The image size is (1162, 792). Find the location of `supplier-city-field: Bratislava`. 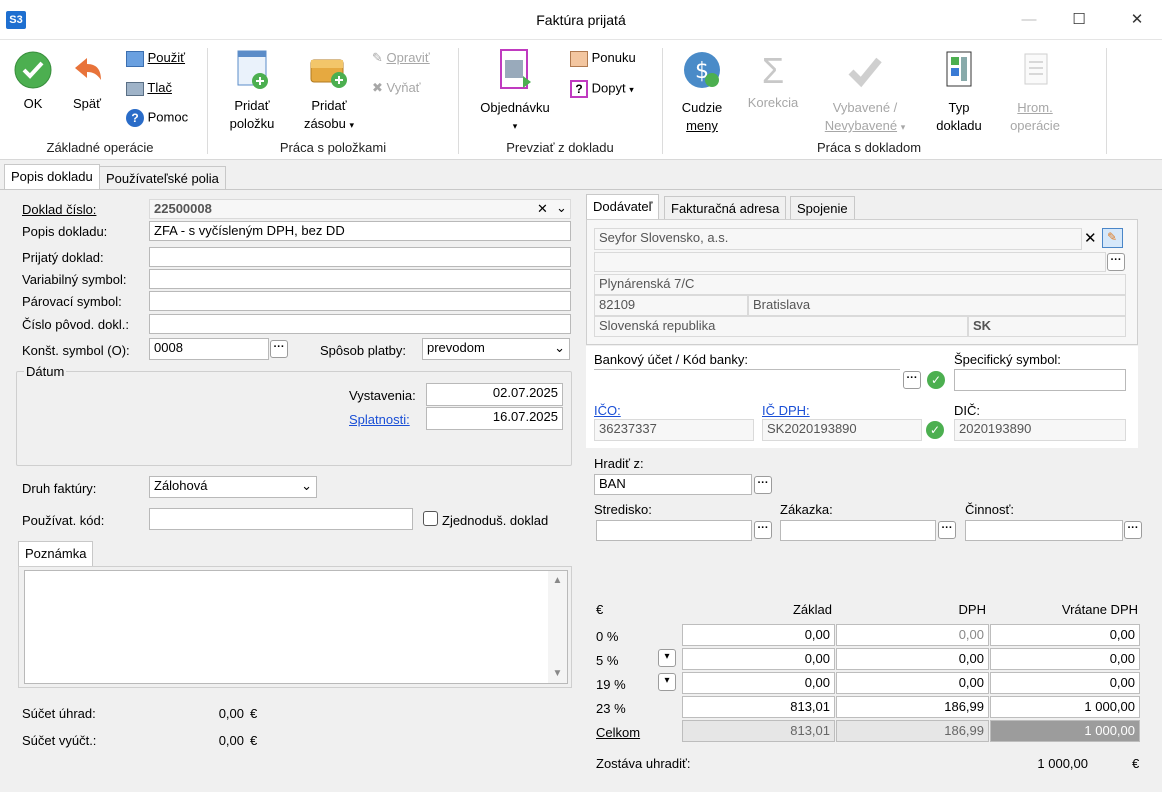

supplier-city-field: Bratislava is located at coordinates (937, 305).